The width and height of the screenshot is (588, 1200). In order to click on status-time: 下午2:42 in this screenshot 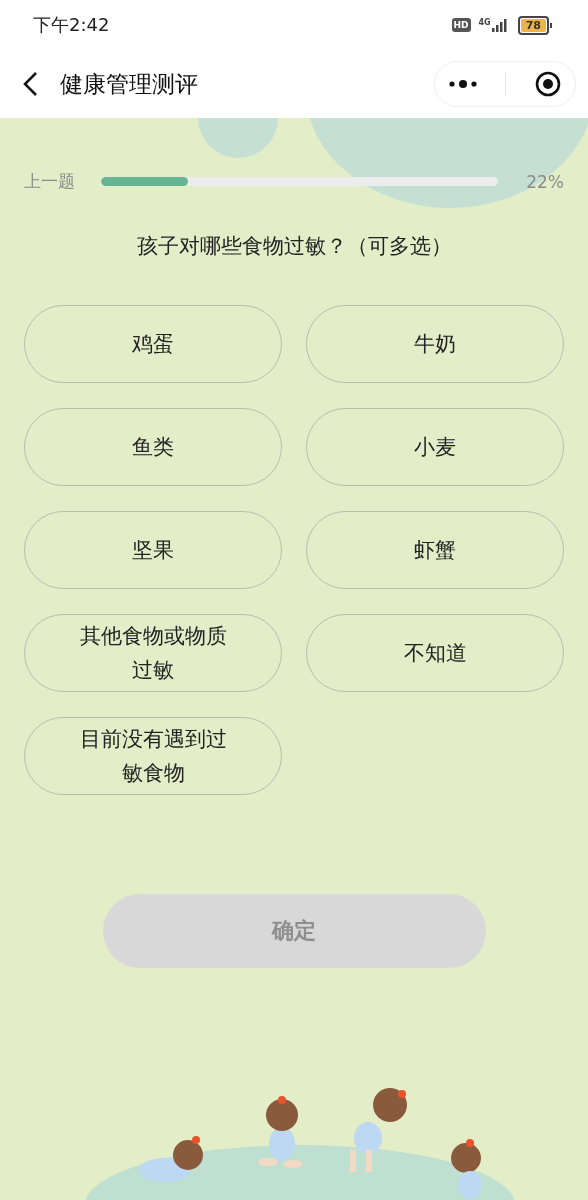, I will do `click(71, 25)`.